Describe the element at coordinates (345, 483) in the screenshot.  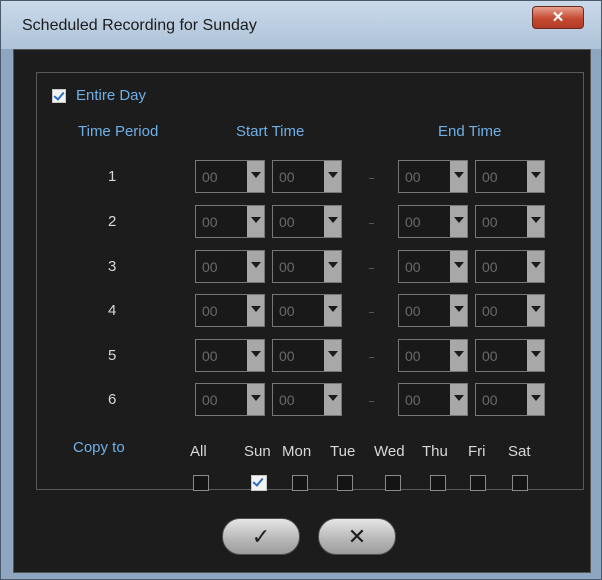
I see `day-checkbox-tue` at that location.